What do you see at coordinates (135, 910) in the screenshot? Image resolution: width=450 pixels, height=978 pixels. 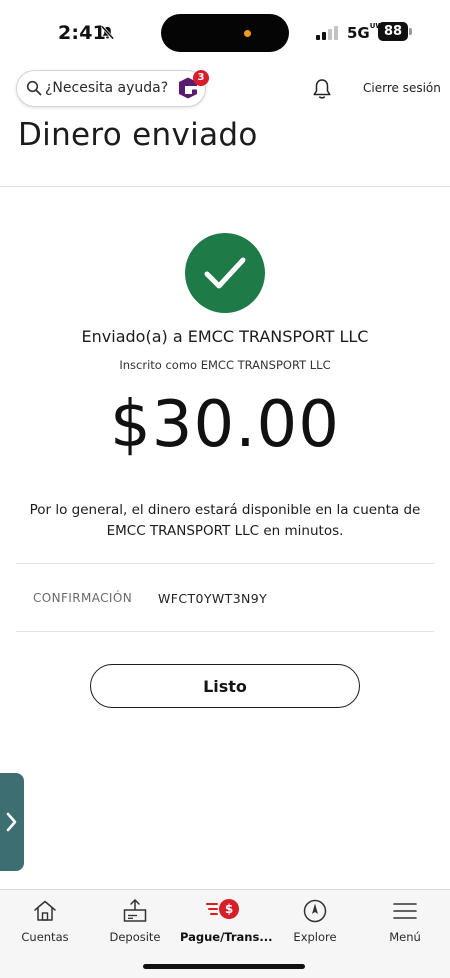 I see `deposit-icon` at bounding box center [135, 910].